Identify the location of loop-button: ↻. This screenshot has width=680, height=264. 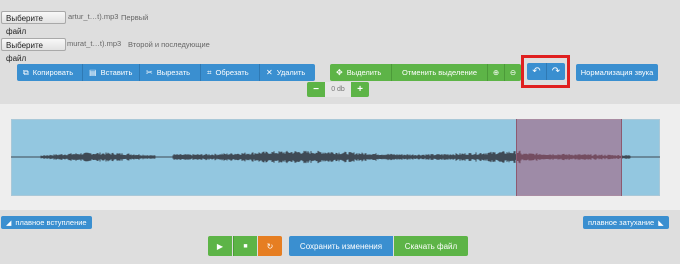
(270, 246).